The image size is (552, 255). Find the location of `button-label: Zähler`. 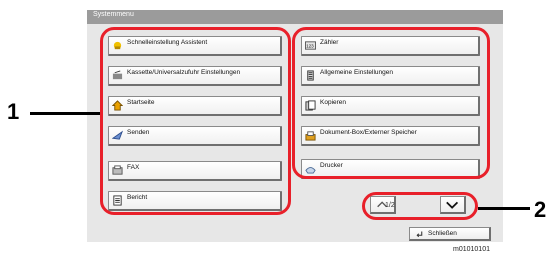

button-label: Zähler is located at coordinates (329, 42).